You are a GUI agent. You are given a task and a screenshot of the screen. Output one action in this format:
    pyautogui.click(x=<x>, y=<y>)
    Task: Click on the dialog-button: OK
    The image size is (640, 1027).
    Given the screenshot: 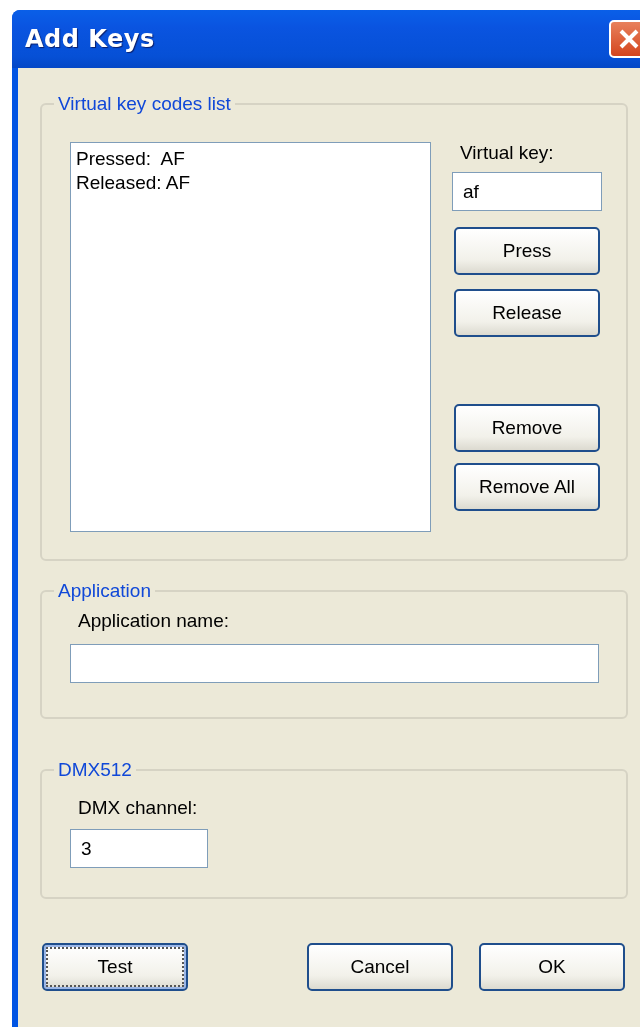 What is the action you would take?
    pyautogui.click(x=552, y=967)
    